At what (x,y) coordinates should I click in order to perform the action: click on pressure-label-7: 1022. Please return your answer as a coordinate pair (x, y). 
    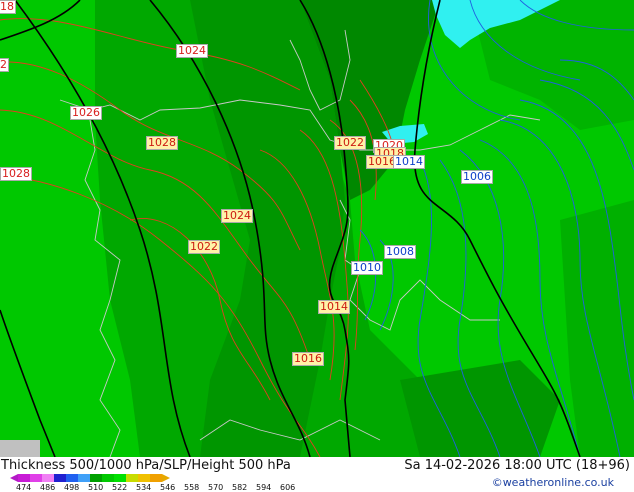
    Looking at the image, I should click on (350, 143).